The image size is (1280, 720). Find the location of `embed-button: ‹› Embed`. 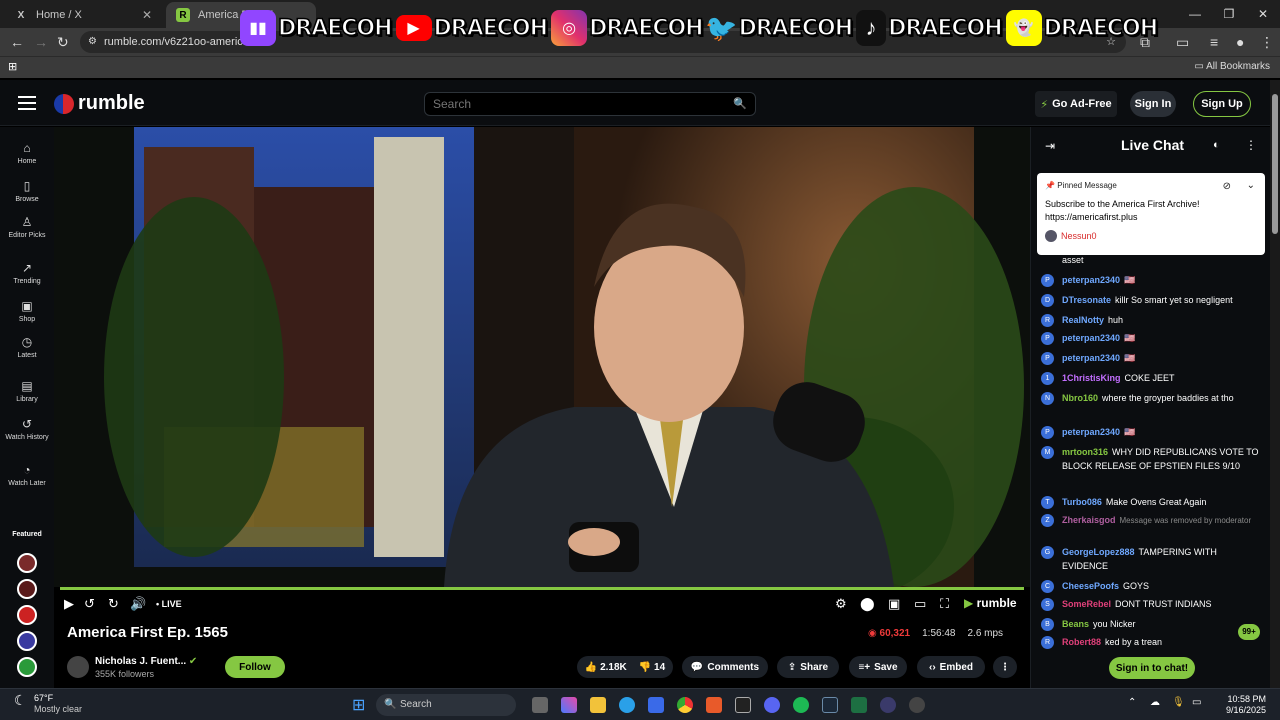

embed-button: ‹› Embed is located at coordinates (951, 667).